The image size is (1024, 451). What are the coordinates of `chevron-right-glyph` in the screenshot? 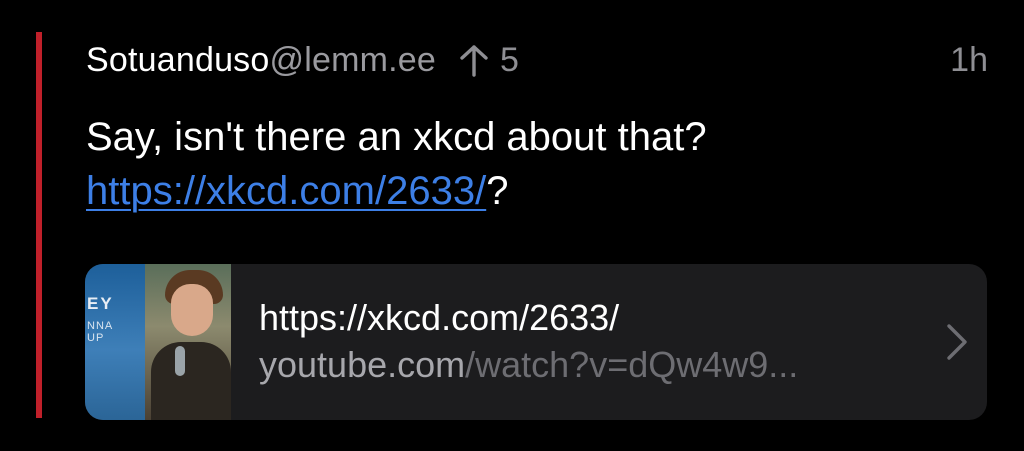 It's located at (957, 342).